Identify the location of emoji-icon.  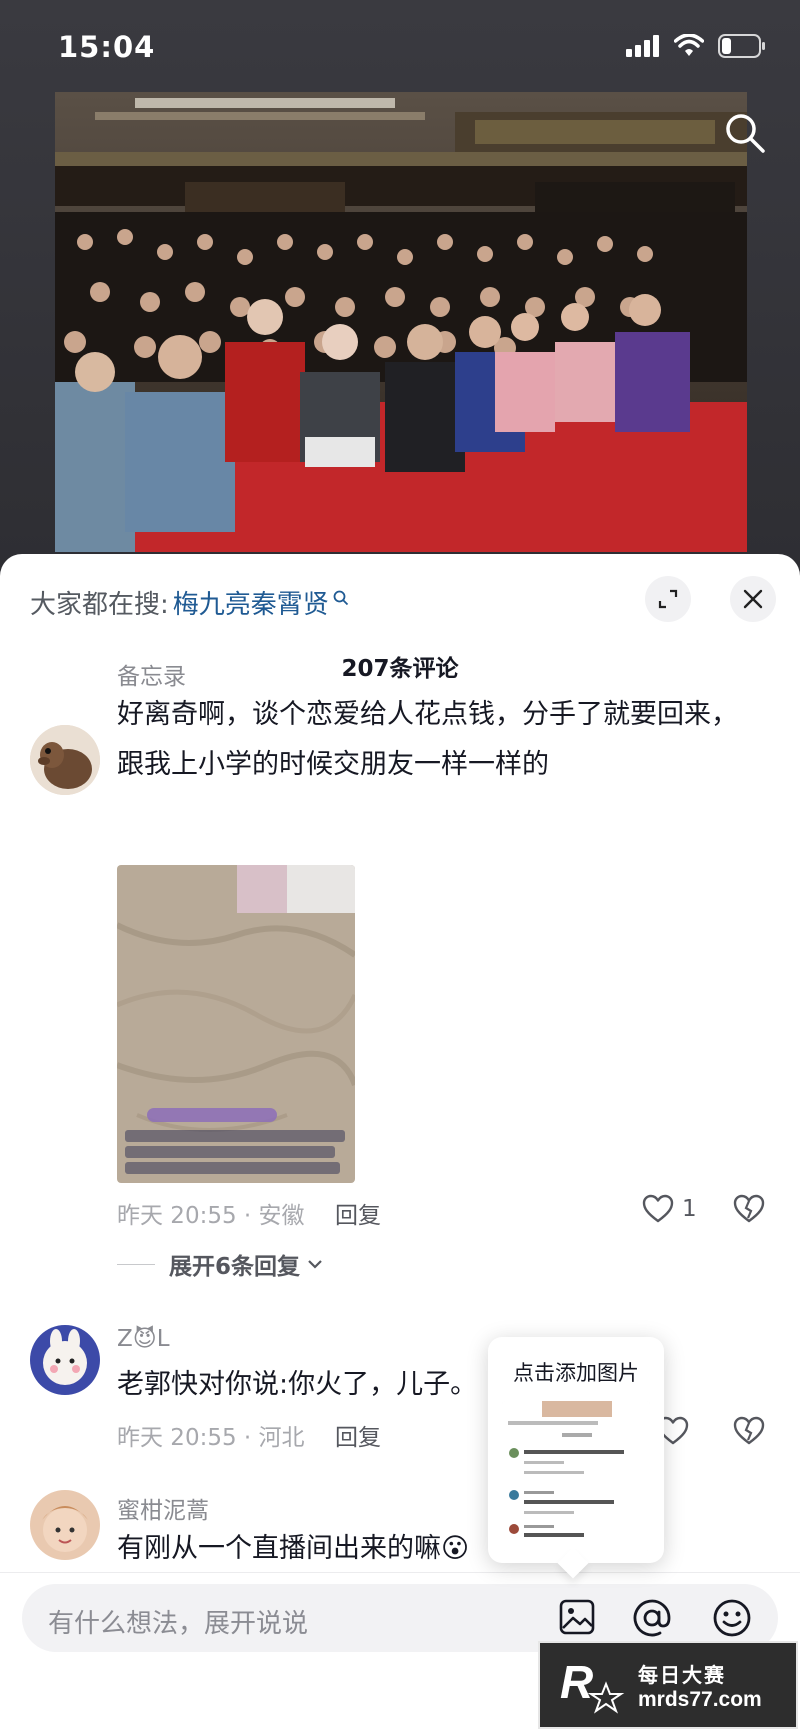
(732, 1618).